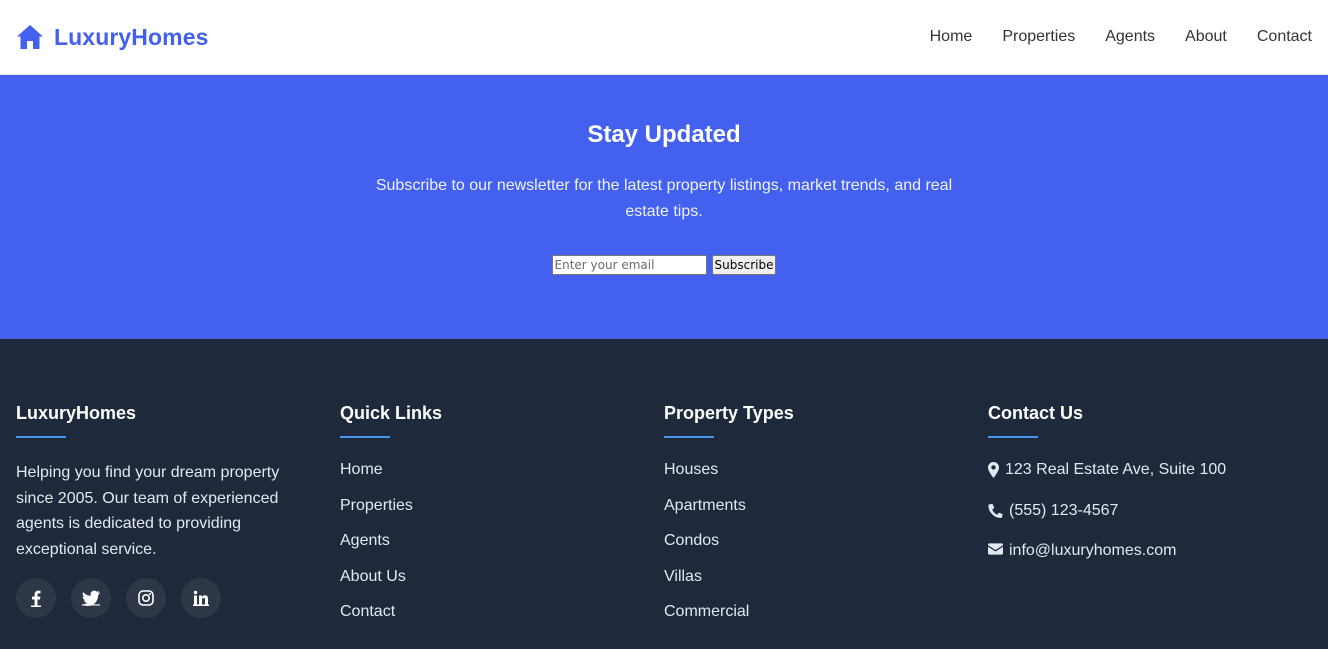  I want to click on twitter-button, so click(91, 598).